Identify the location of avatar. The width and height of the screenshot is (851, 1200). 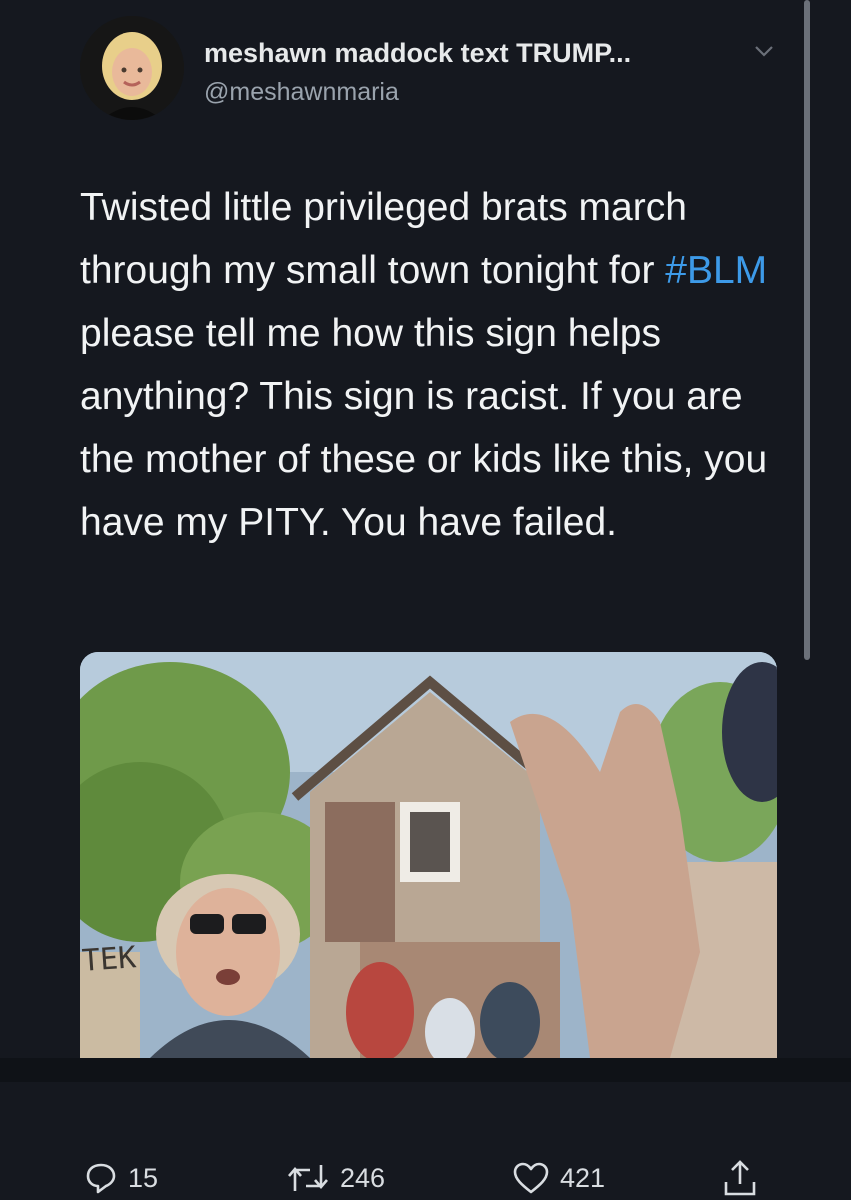
(132, 68).